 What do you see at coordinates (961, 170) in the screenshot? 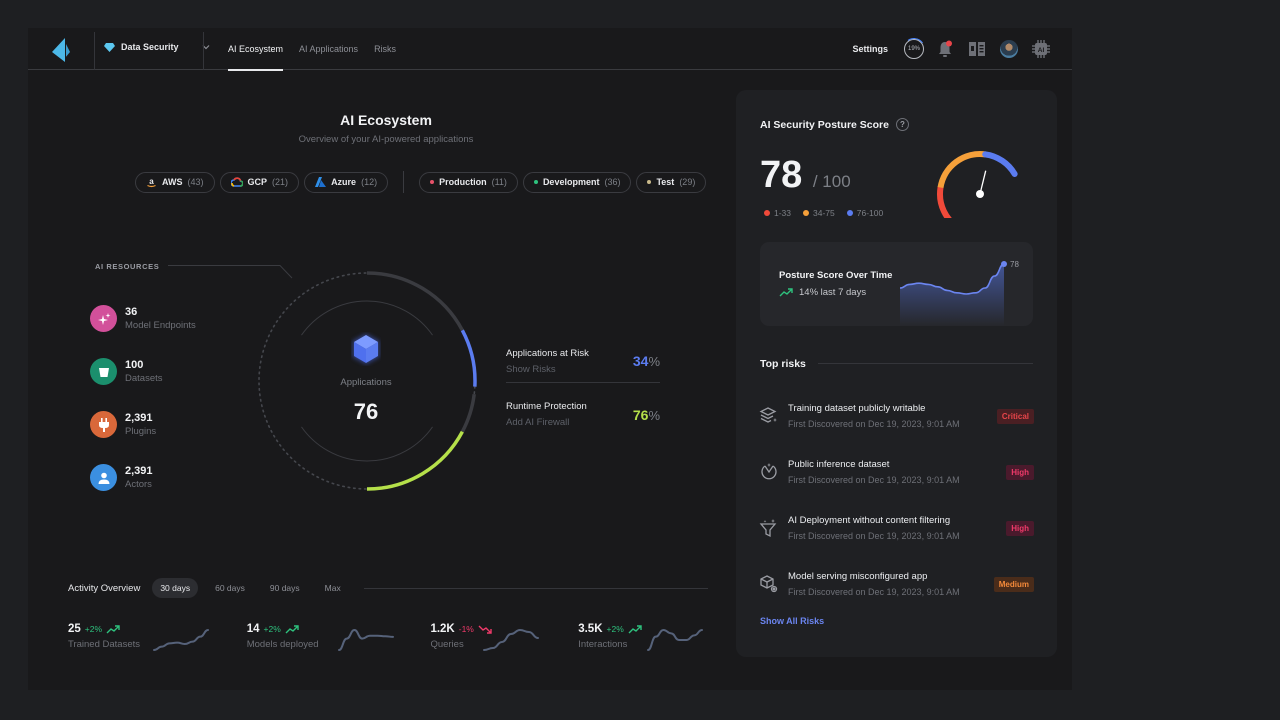
I see `gauge-orange-arc` at bounding box center [961, 170].